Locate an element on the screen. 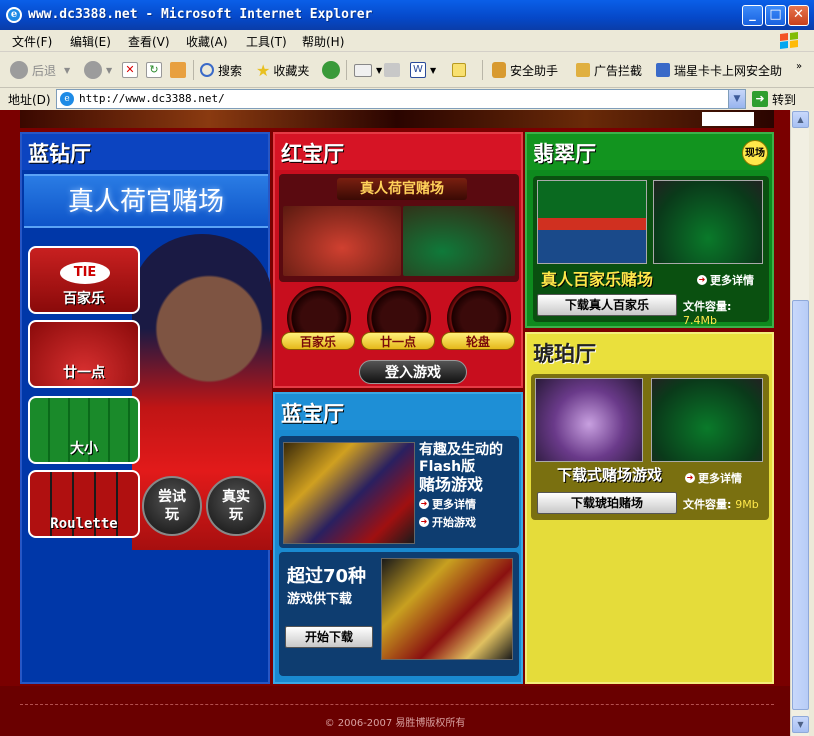  home-button is located at coordinates (180, 70).